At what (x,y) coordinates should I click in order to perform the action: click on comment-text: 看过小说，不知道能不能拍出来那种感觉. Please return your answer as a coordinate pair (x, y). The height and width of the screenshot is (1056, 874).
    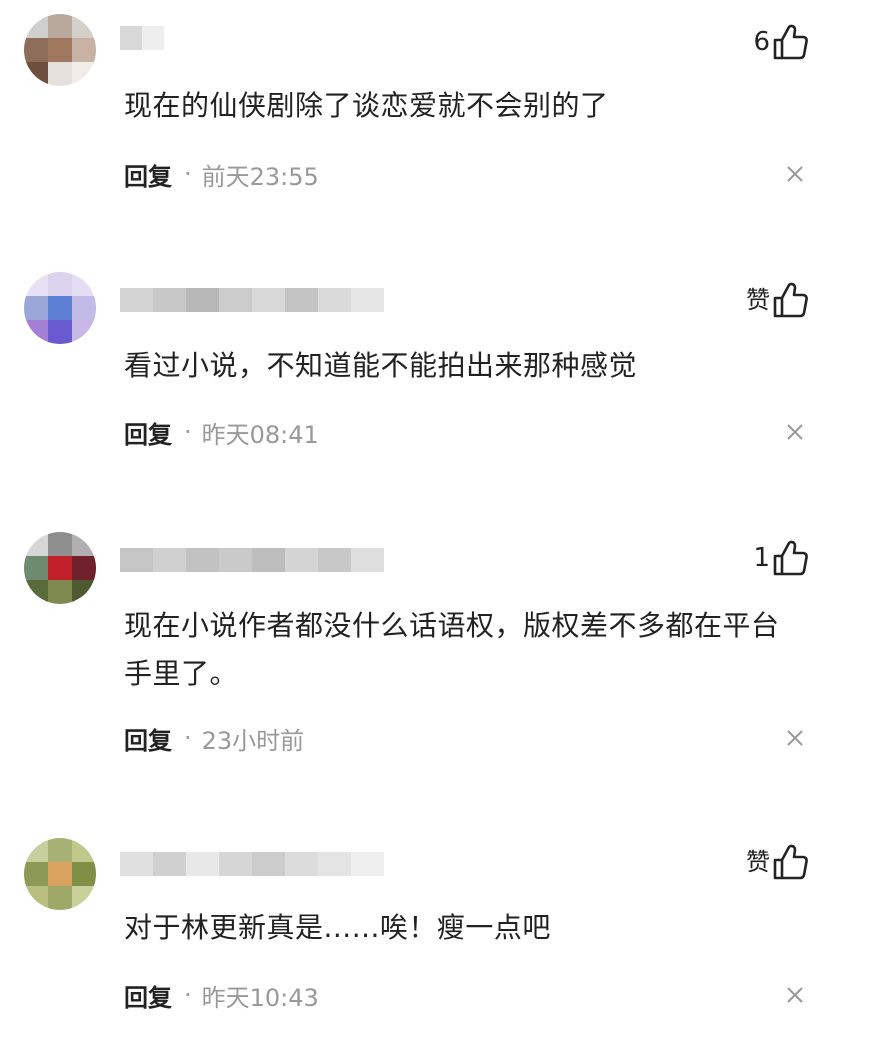
    Looking at the image, I should click on (381, 365).